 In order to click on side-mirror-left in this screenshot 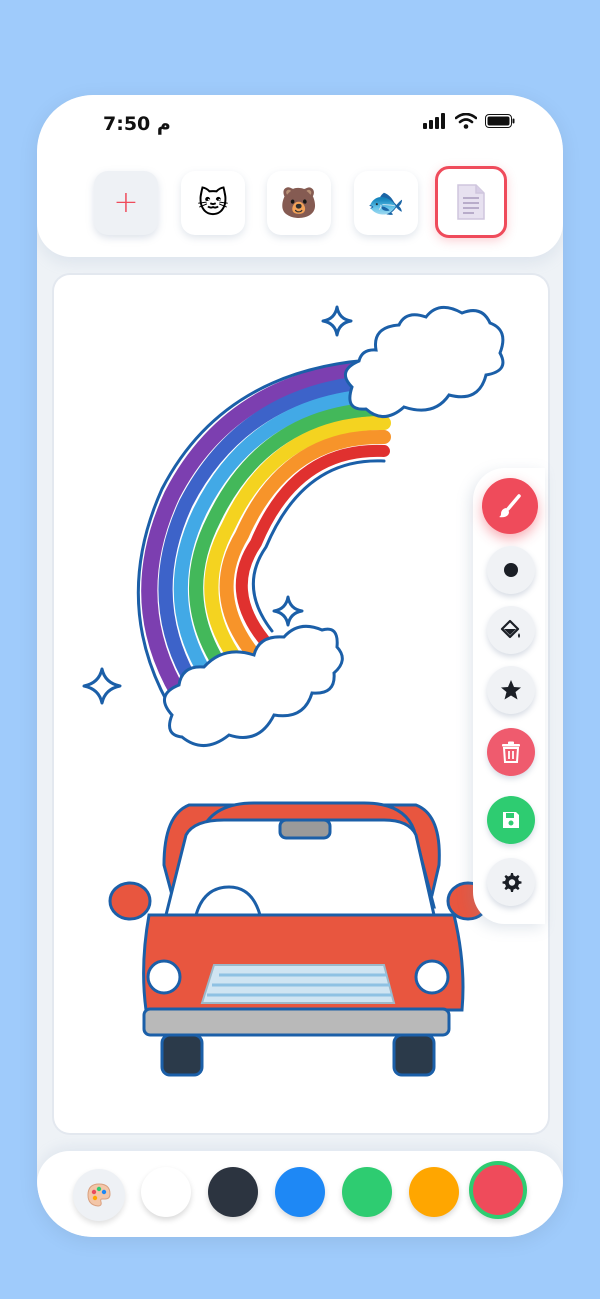, I will do `click(130, 901)`.